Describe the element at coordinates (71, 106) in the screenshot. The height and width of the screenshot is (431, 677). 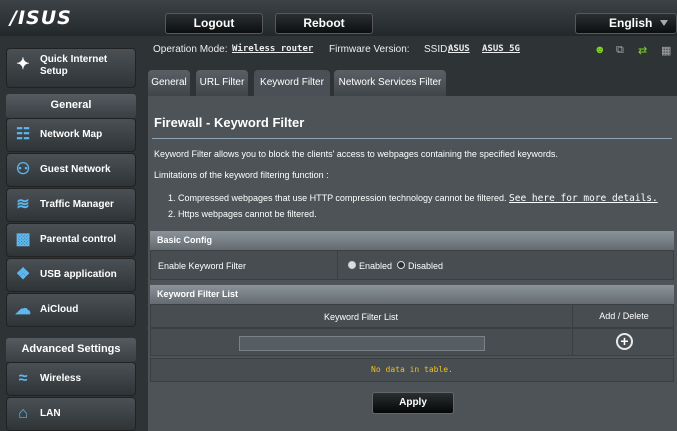
I see `general-heading: General` at that location.